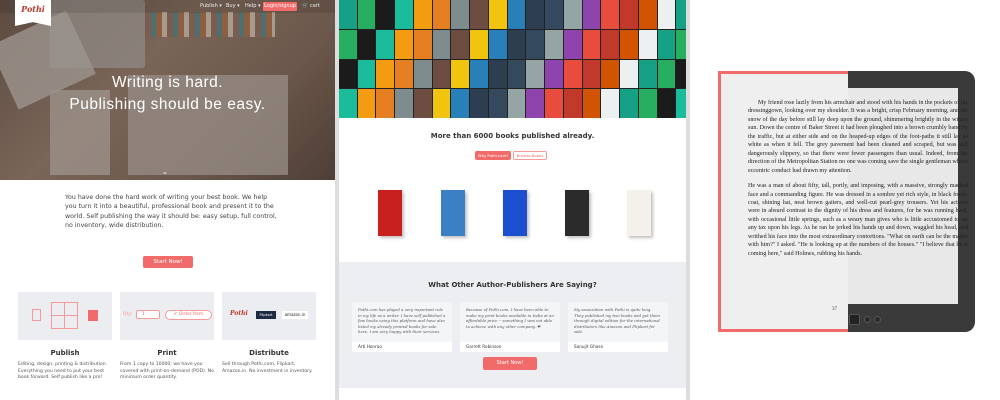  I want to click on login-signup-button: Login/signup, so click(280, 6).